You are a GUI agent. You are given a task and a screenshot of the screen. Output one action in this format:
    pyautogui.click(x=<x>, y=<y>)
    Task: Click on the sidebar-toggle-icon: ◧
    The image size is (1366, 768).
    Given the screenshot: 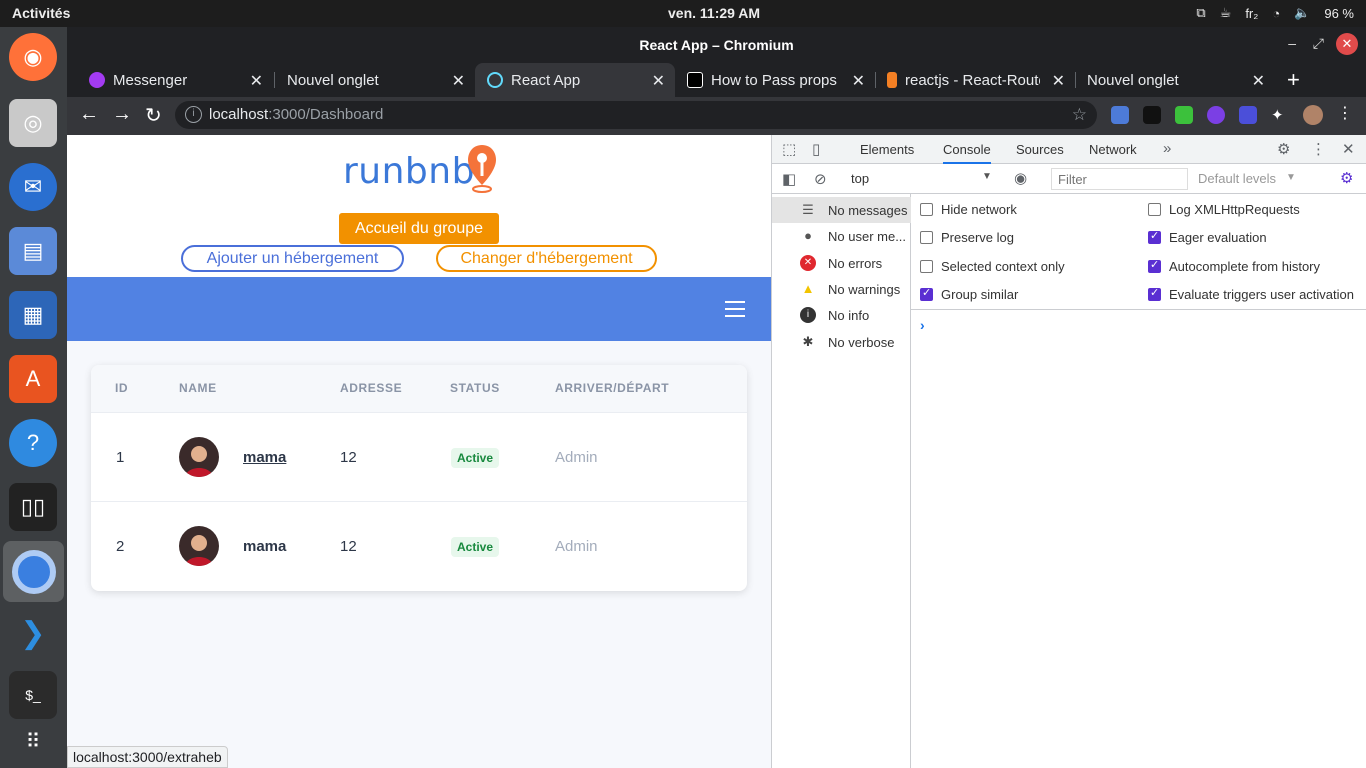 What is the action you would take?
    pyautogui.click(x=789, y=179)
    